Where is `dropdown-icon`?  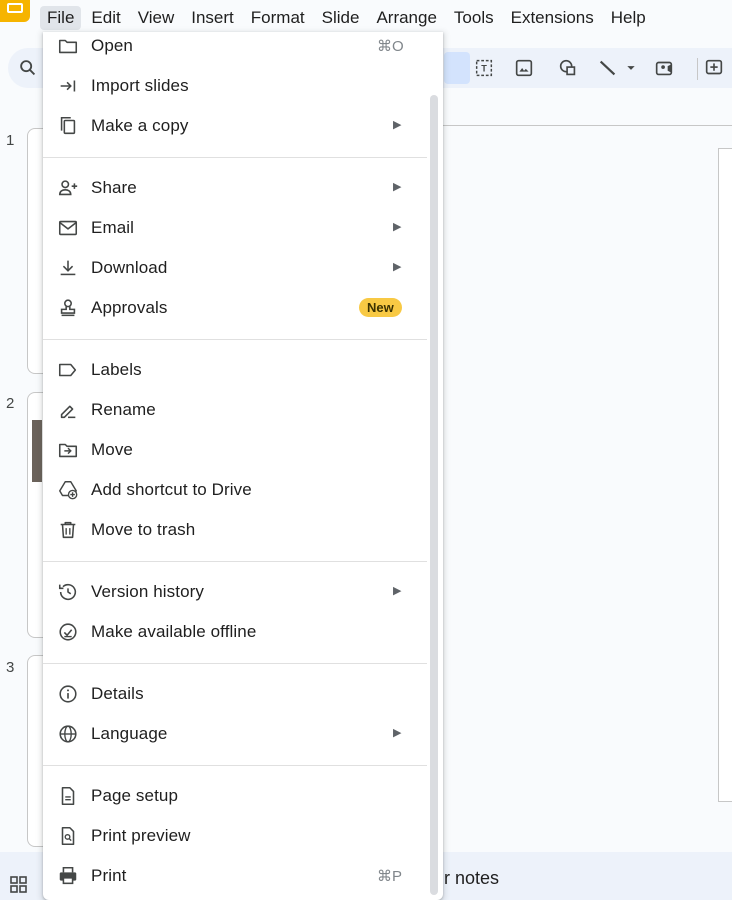 dropdown-icon is located at coordinates (631, 68).